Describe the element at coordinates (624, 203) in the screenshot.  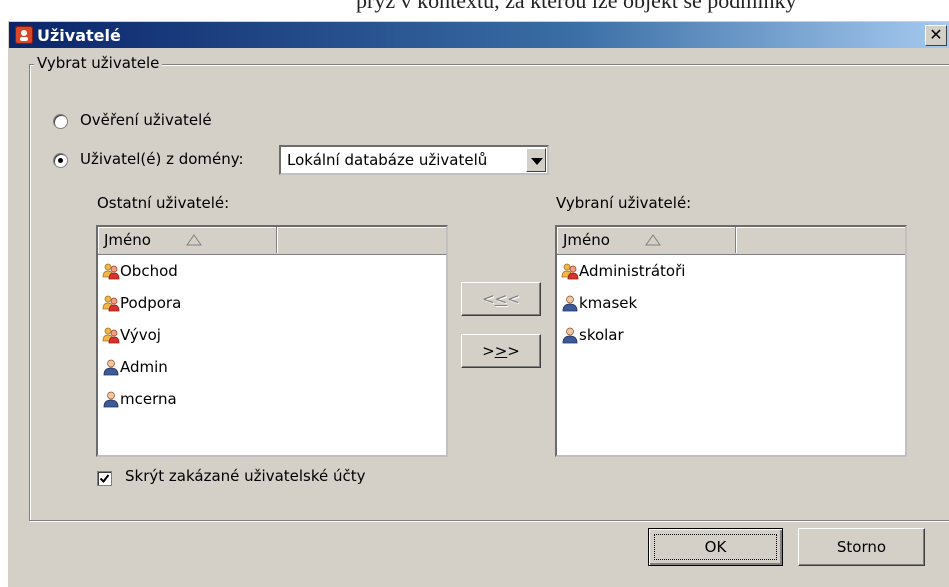
I see `selected-users-label: Vybraní uživatelé:` at that location.